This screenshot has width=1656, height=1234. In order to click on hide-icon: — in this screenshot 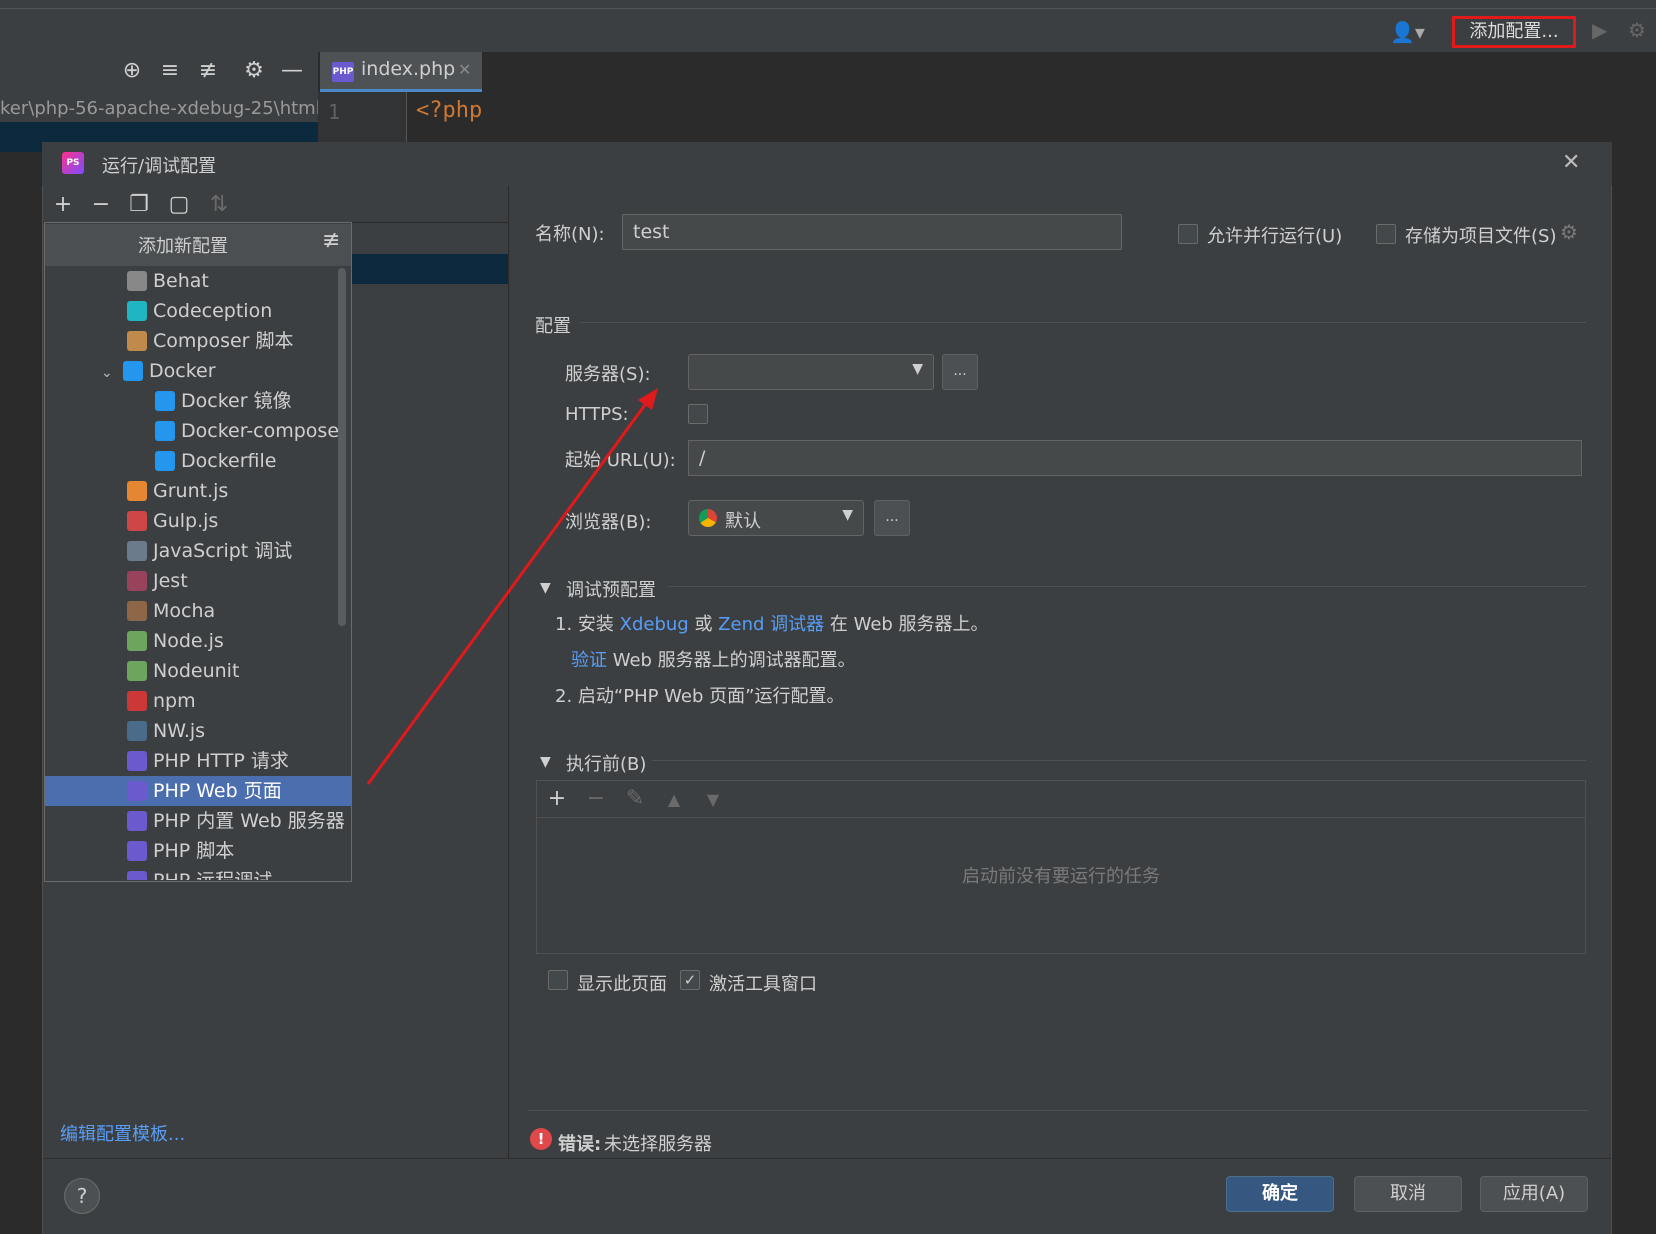, I will do `click(292, 70)`.